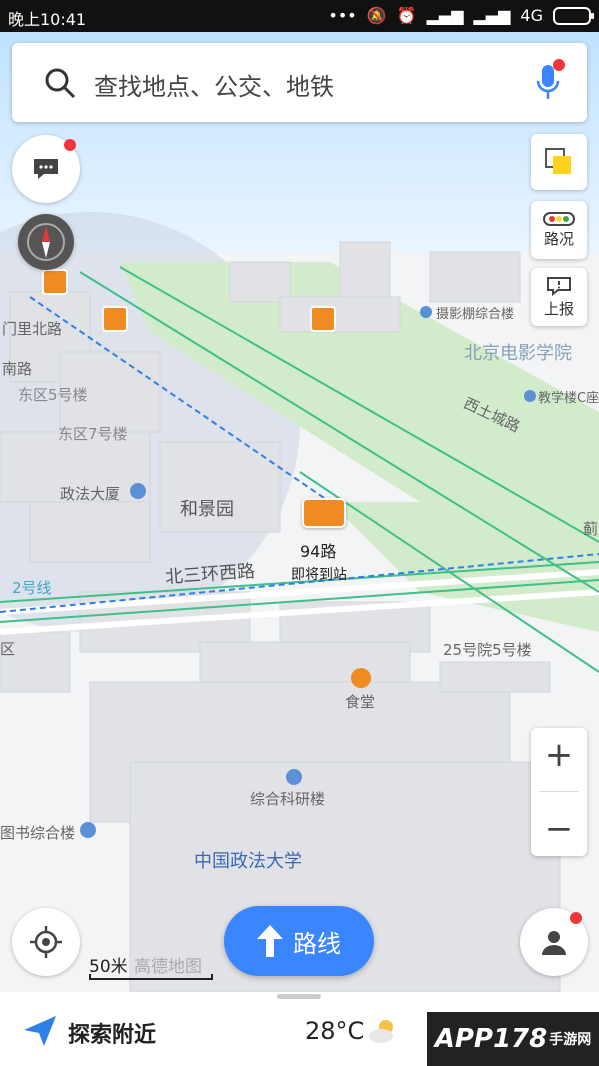 This screenshot has width=599, height=1066. What do you see at coordinates (40, 1031) in the screenshot?
I see `navigation-arrow-icon` at bounding box center [40, 1031].